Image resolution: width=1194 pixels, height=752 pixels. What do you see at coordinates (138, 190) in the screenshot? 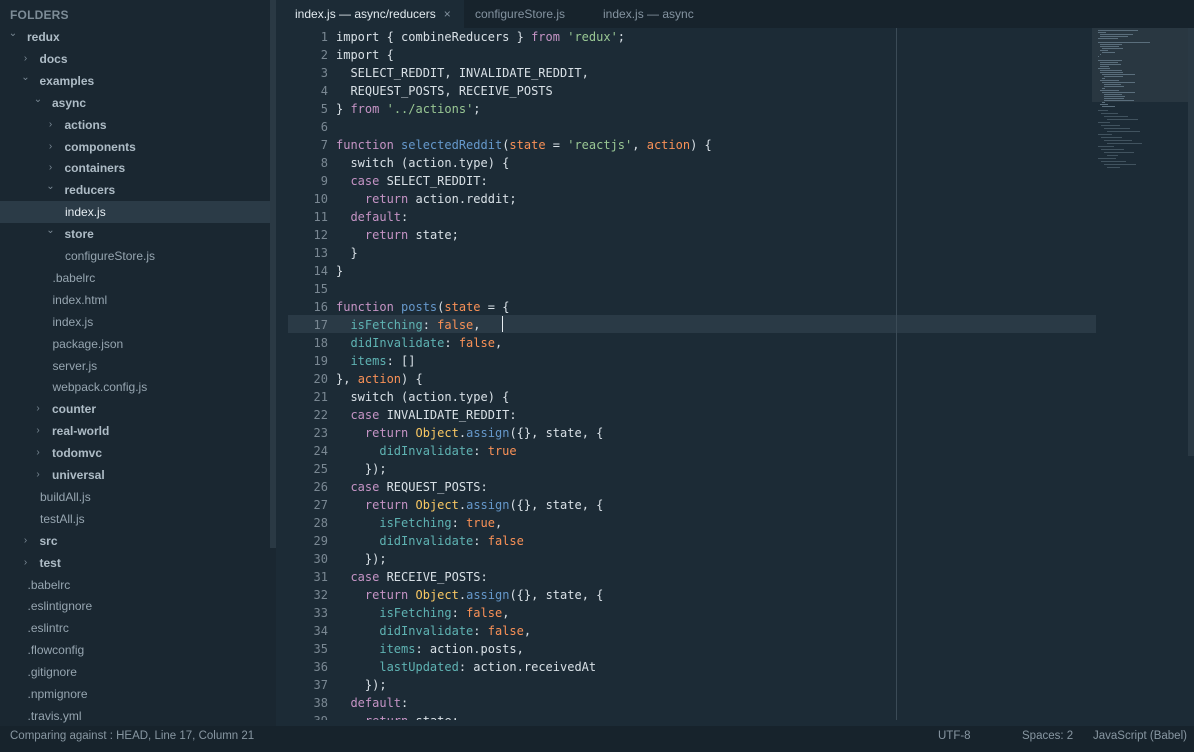
I see `tree-folder-reducers: ⌄ reducers` at bounding box center [138, 190].